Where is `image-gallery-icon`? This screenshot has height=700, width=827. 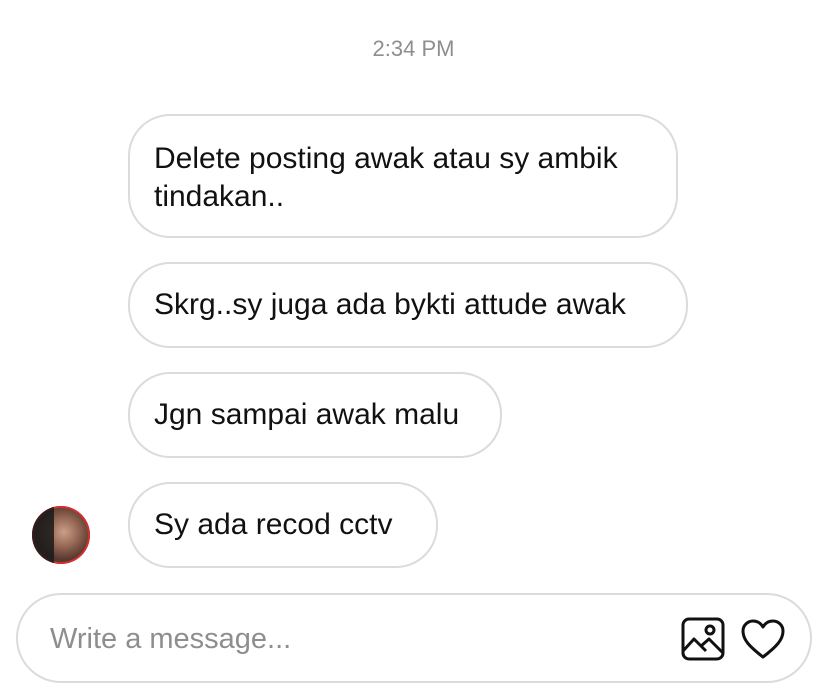
image-gallery-icon is located at coordinates (703, 639).